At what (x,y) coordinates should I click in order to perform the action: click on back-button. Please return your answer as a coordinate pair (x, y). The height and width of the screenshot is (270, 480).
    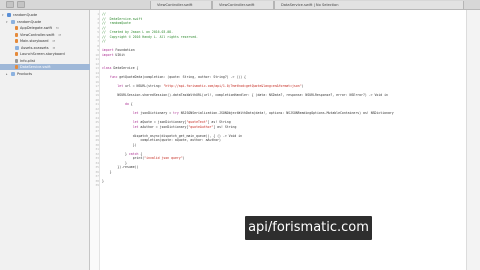
    Looking at the image, I should click on (21, 4).